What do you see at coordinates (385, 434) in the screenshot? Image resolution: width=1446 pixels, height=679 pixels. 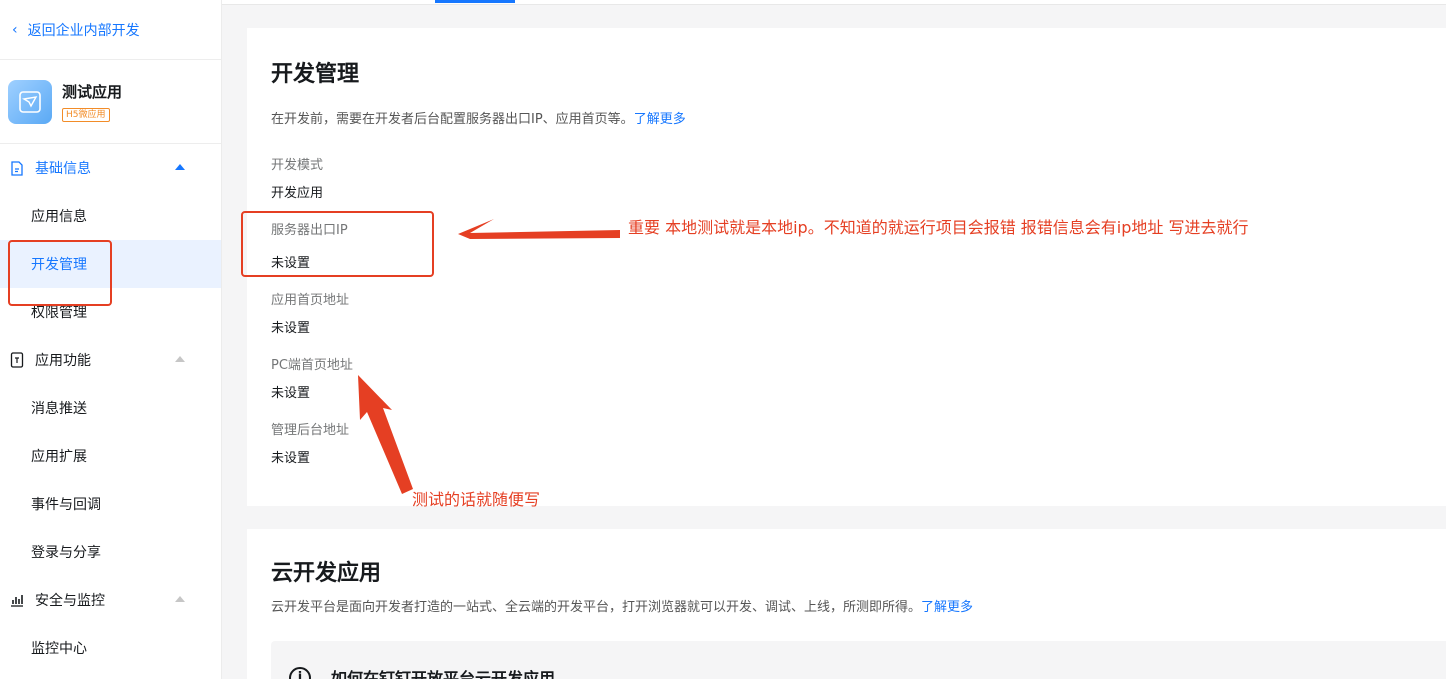 I see `arrow-to-pc-url` at bounding box center [385, 434].